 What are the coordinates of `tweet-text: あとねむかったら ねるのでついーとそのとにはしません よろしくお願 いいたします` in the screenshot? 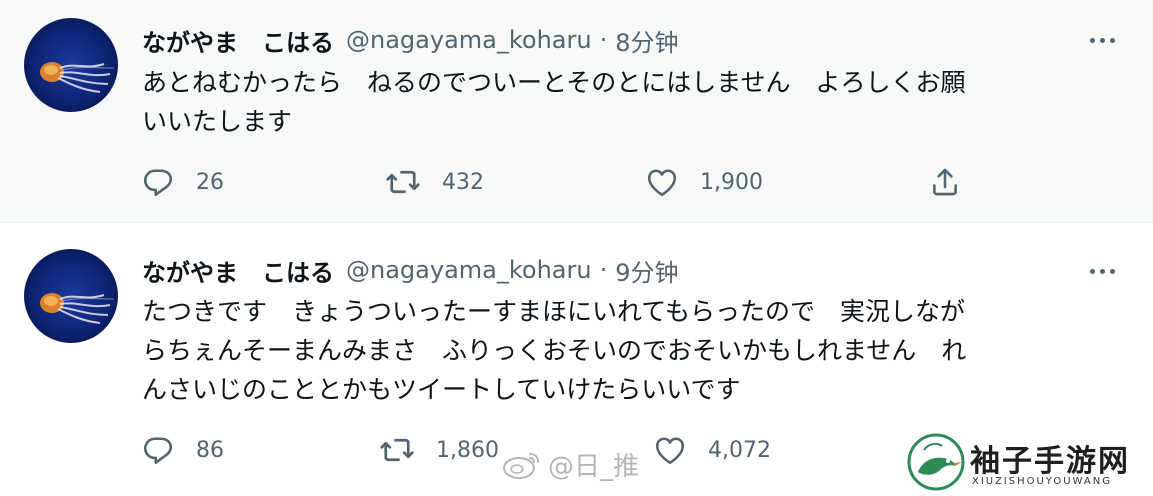 It's located at (554, 102).